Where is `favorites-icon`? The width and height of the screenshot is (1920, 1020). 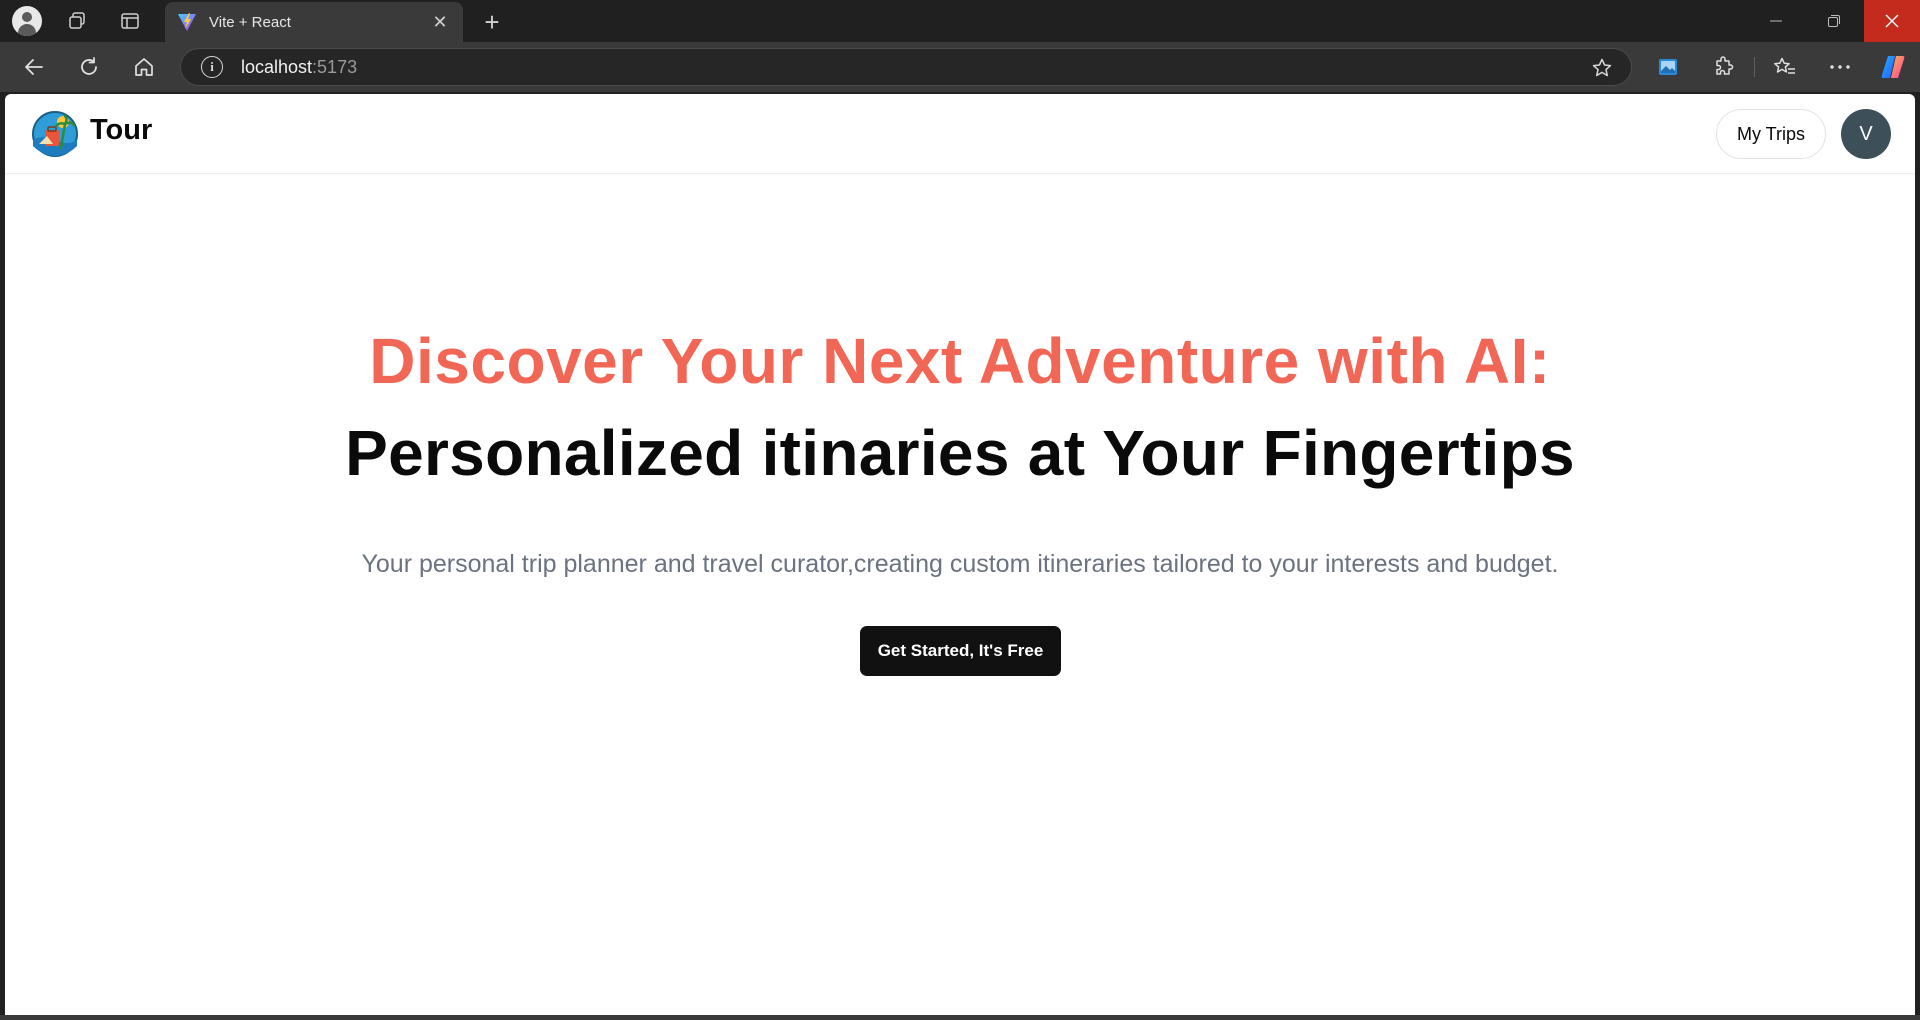
favorites-icon is located at coordinates (1785, 67).